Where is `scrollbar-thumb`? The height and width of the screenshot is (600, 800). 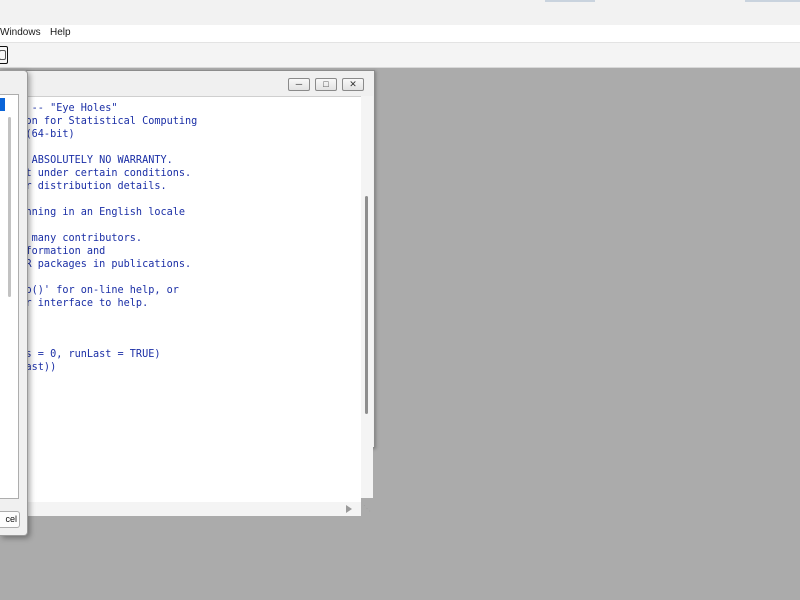 scrollbar-thumb is located at coordinates (366, 305).